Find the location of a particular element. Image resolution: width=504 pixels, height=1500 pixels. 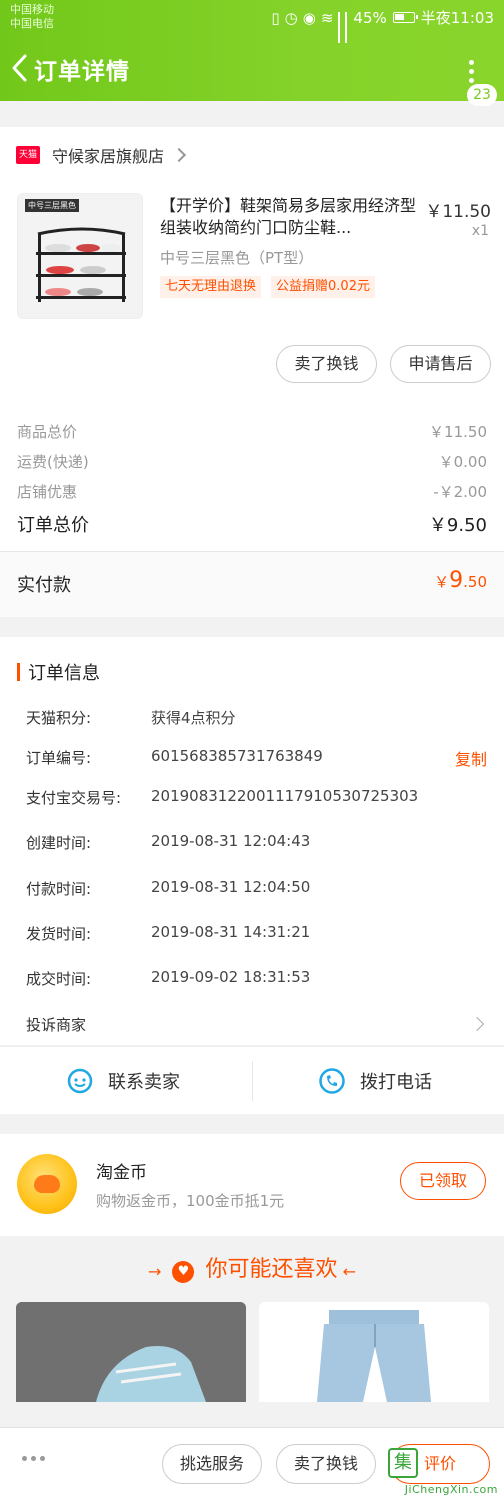

contact-row: 联系卖家 拨打电话 is located at coordinates (252, 1080).